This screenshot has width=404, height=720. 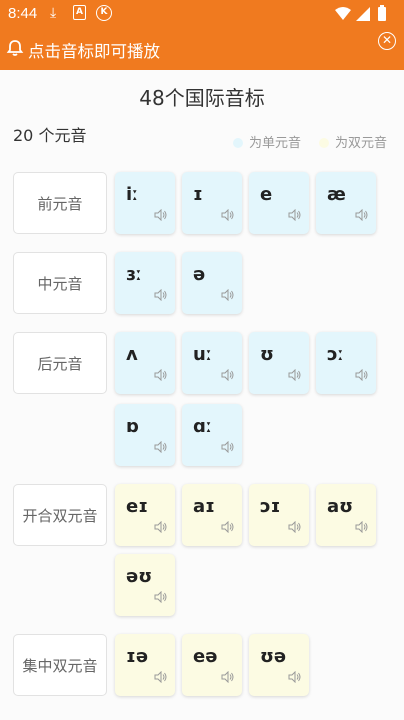 I want to click on phoneme-card: aʊ, so click(x=346, y=515).